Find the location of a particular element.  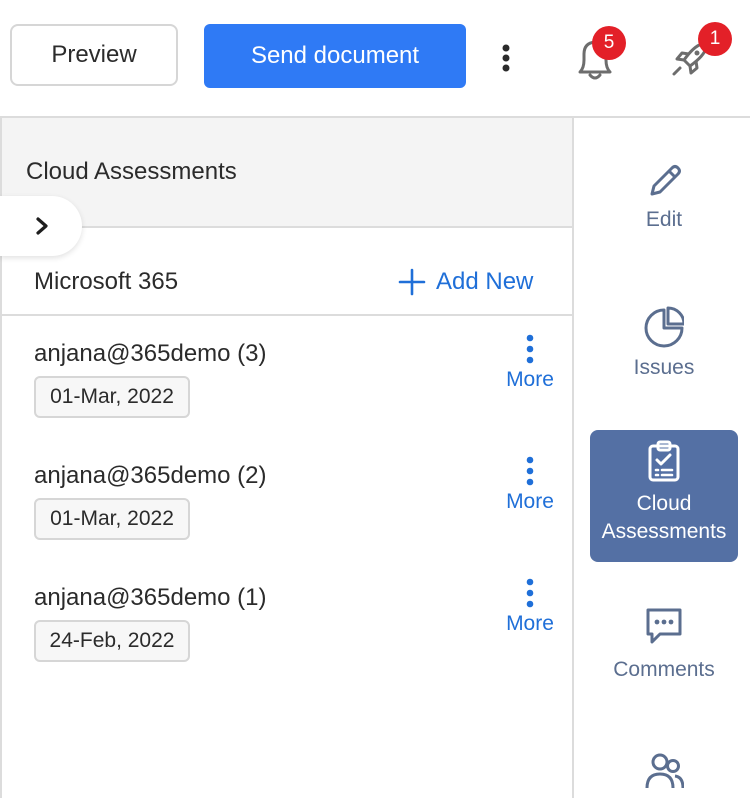

nav-cloud-label-line2: Assessments is located at coordinates (664, 531).